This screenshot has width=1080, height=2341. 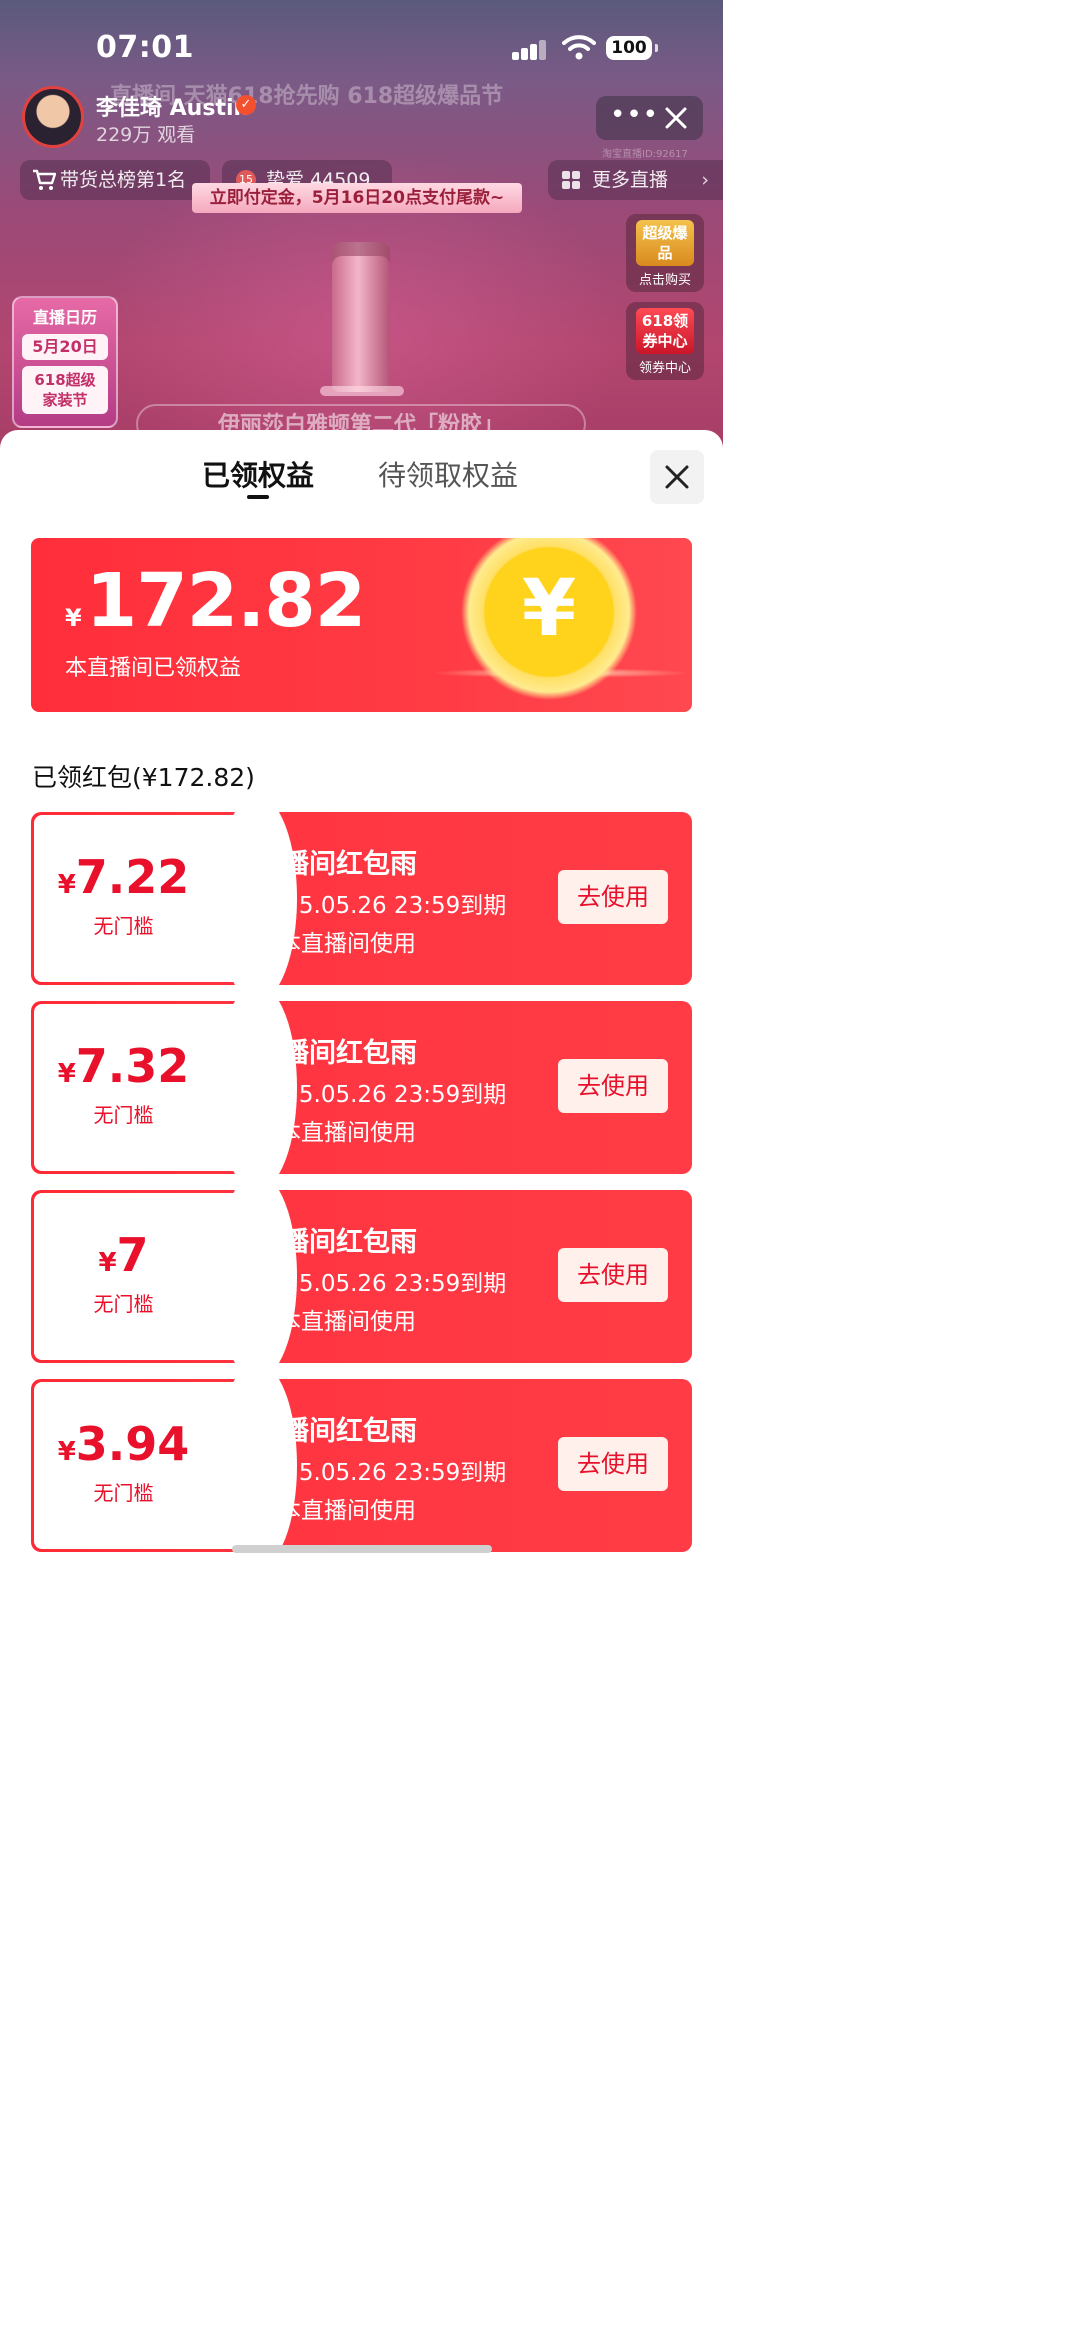 I want to click on claimed-red-packets-title: 已领红包(¥172.82), so click(x=143, y=777).